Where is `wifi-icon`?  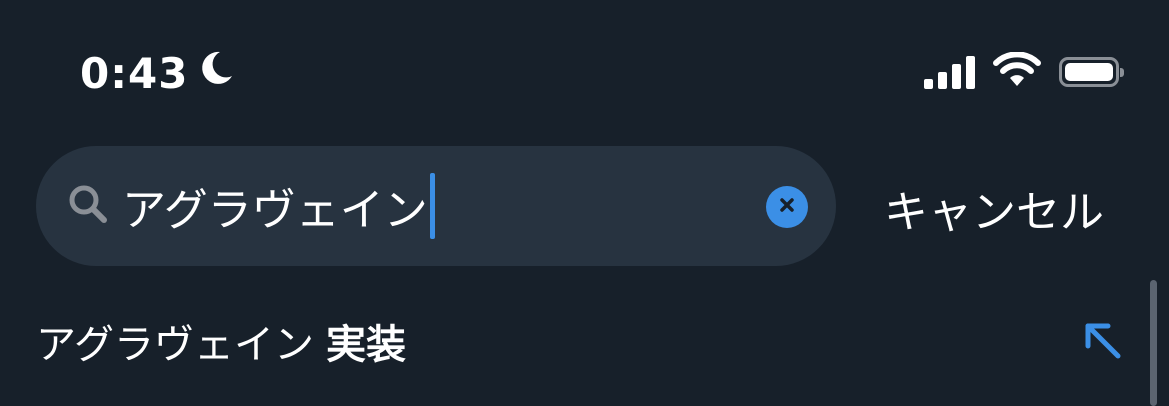
wifi-icon is located at coordinates (1017, 71).